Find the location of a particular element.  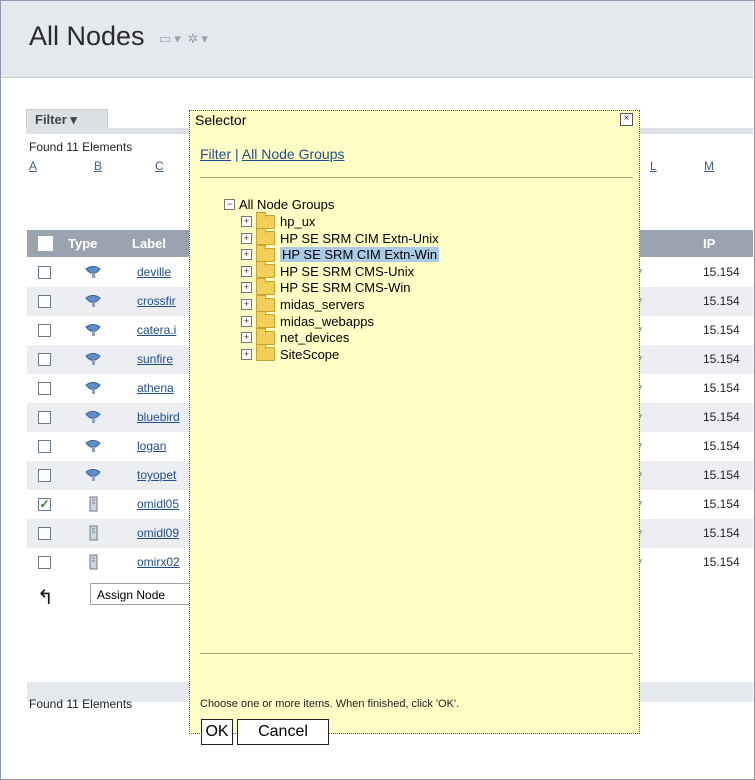

alpha-link-c: C is located at coordinates (159, 166).